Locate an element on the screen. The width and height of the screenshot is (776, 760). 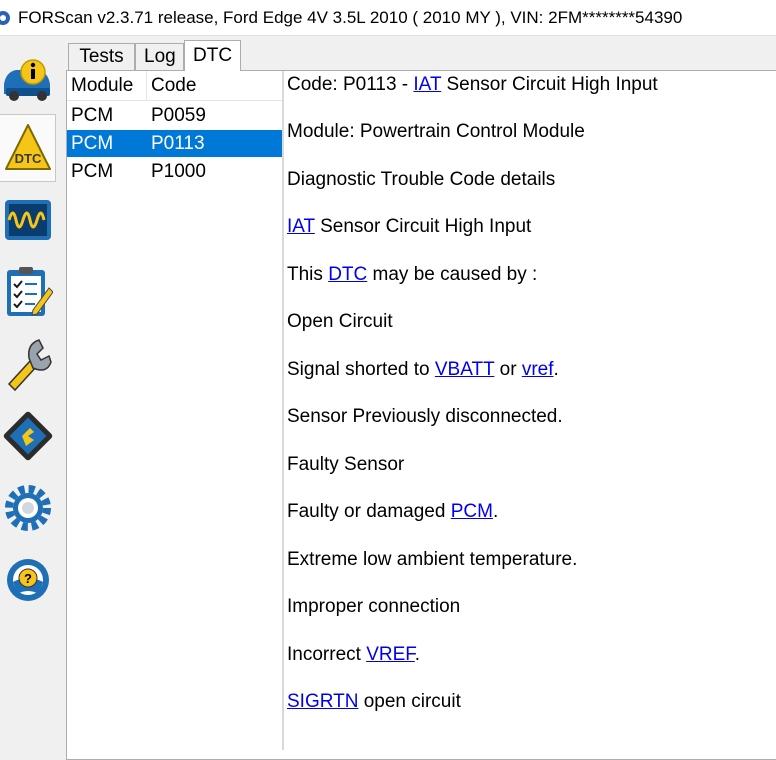
settings-button is located at coordinates (28, 508).